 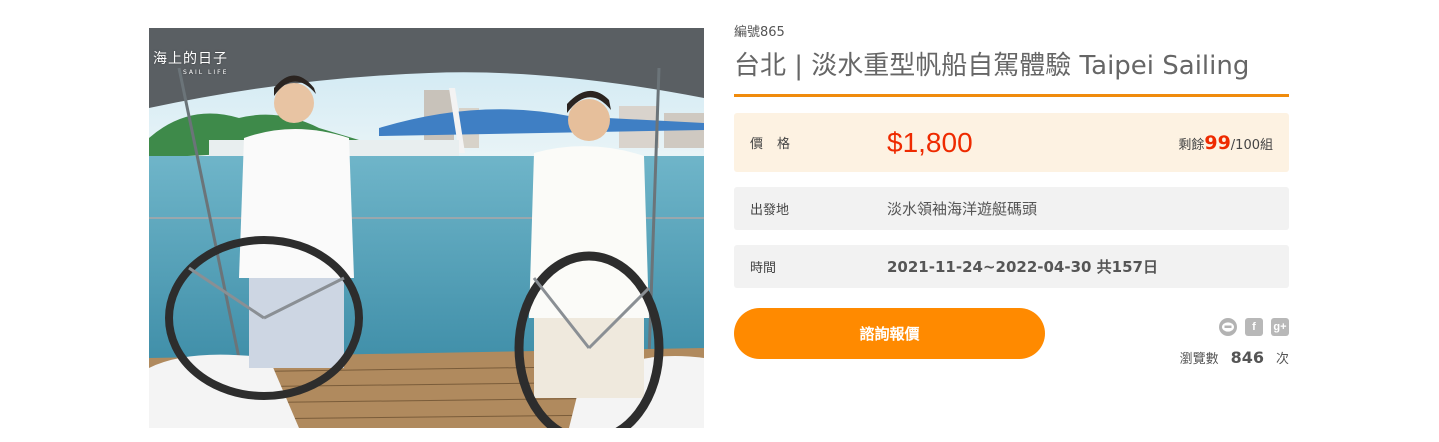 What do you see at coordinates (962, 209) in the screenshot?
I see `origin-value: 淡水領袖海洋遊艇碼頭` at bounding box center [962, 209].